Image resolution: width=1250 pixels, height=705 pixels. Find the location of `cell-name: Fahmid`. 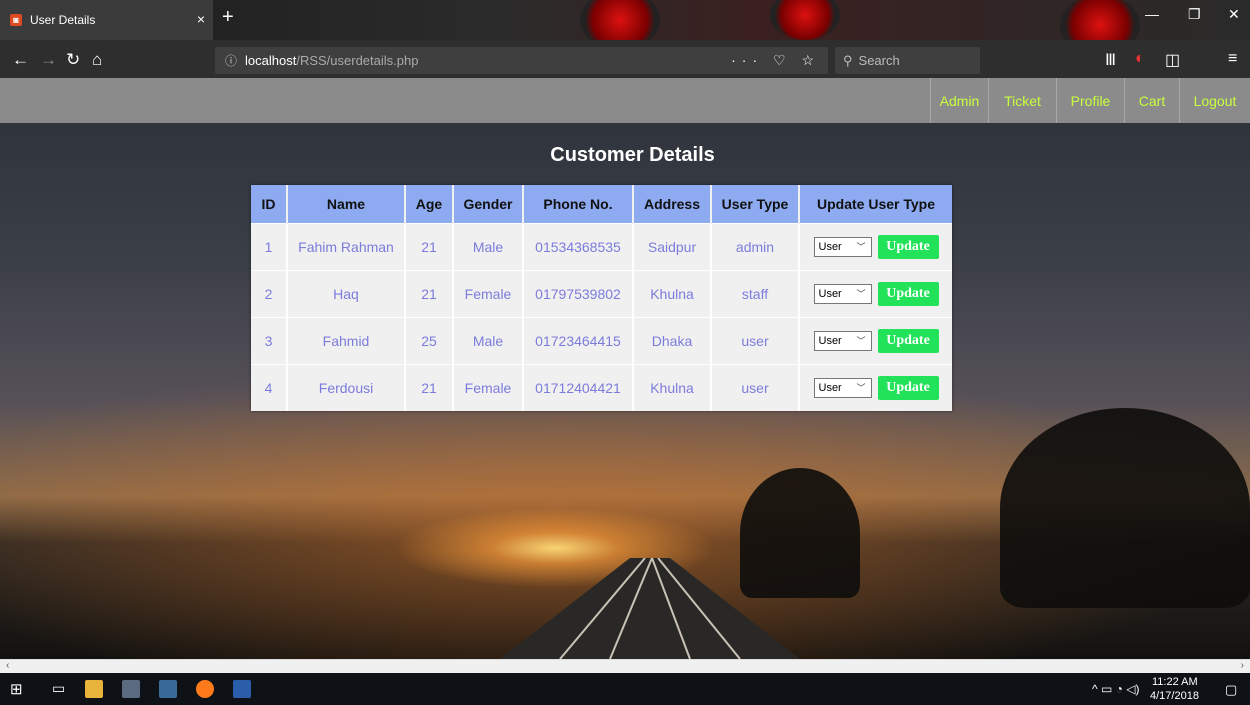

cell-name: Fahmid is located at coordinates (346, 340).